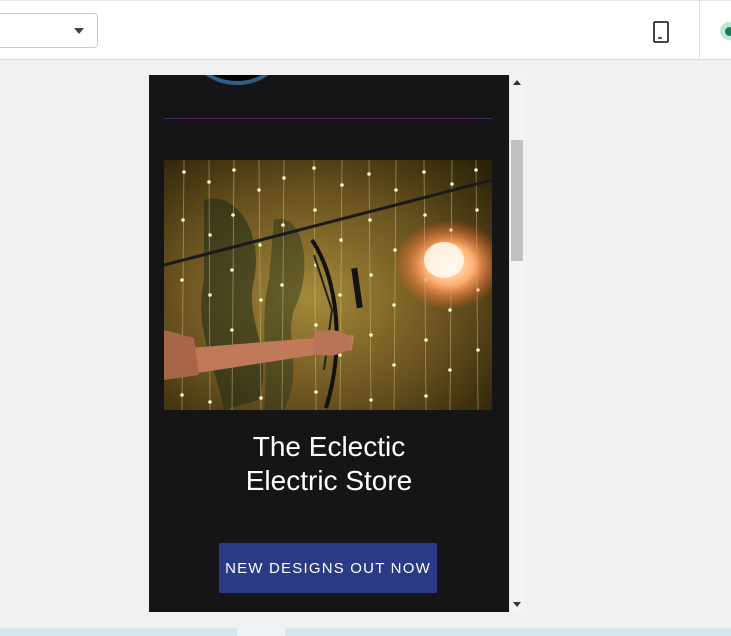 The width and height of the screenshot is (731, 636). What do you see at coordinates (517, 200) in the screenshot?
I see `scroll-thumb` at bounding box center [517, 200].